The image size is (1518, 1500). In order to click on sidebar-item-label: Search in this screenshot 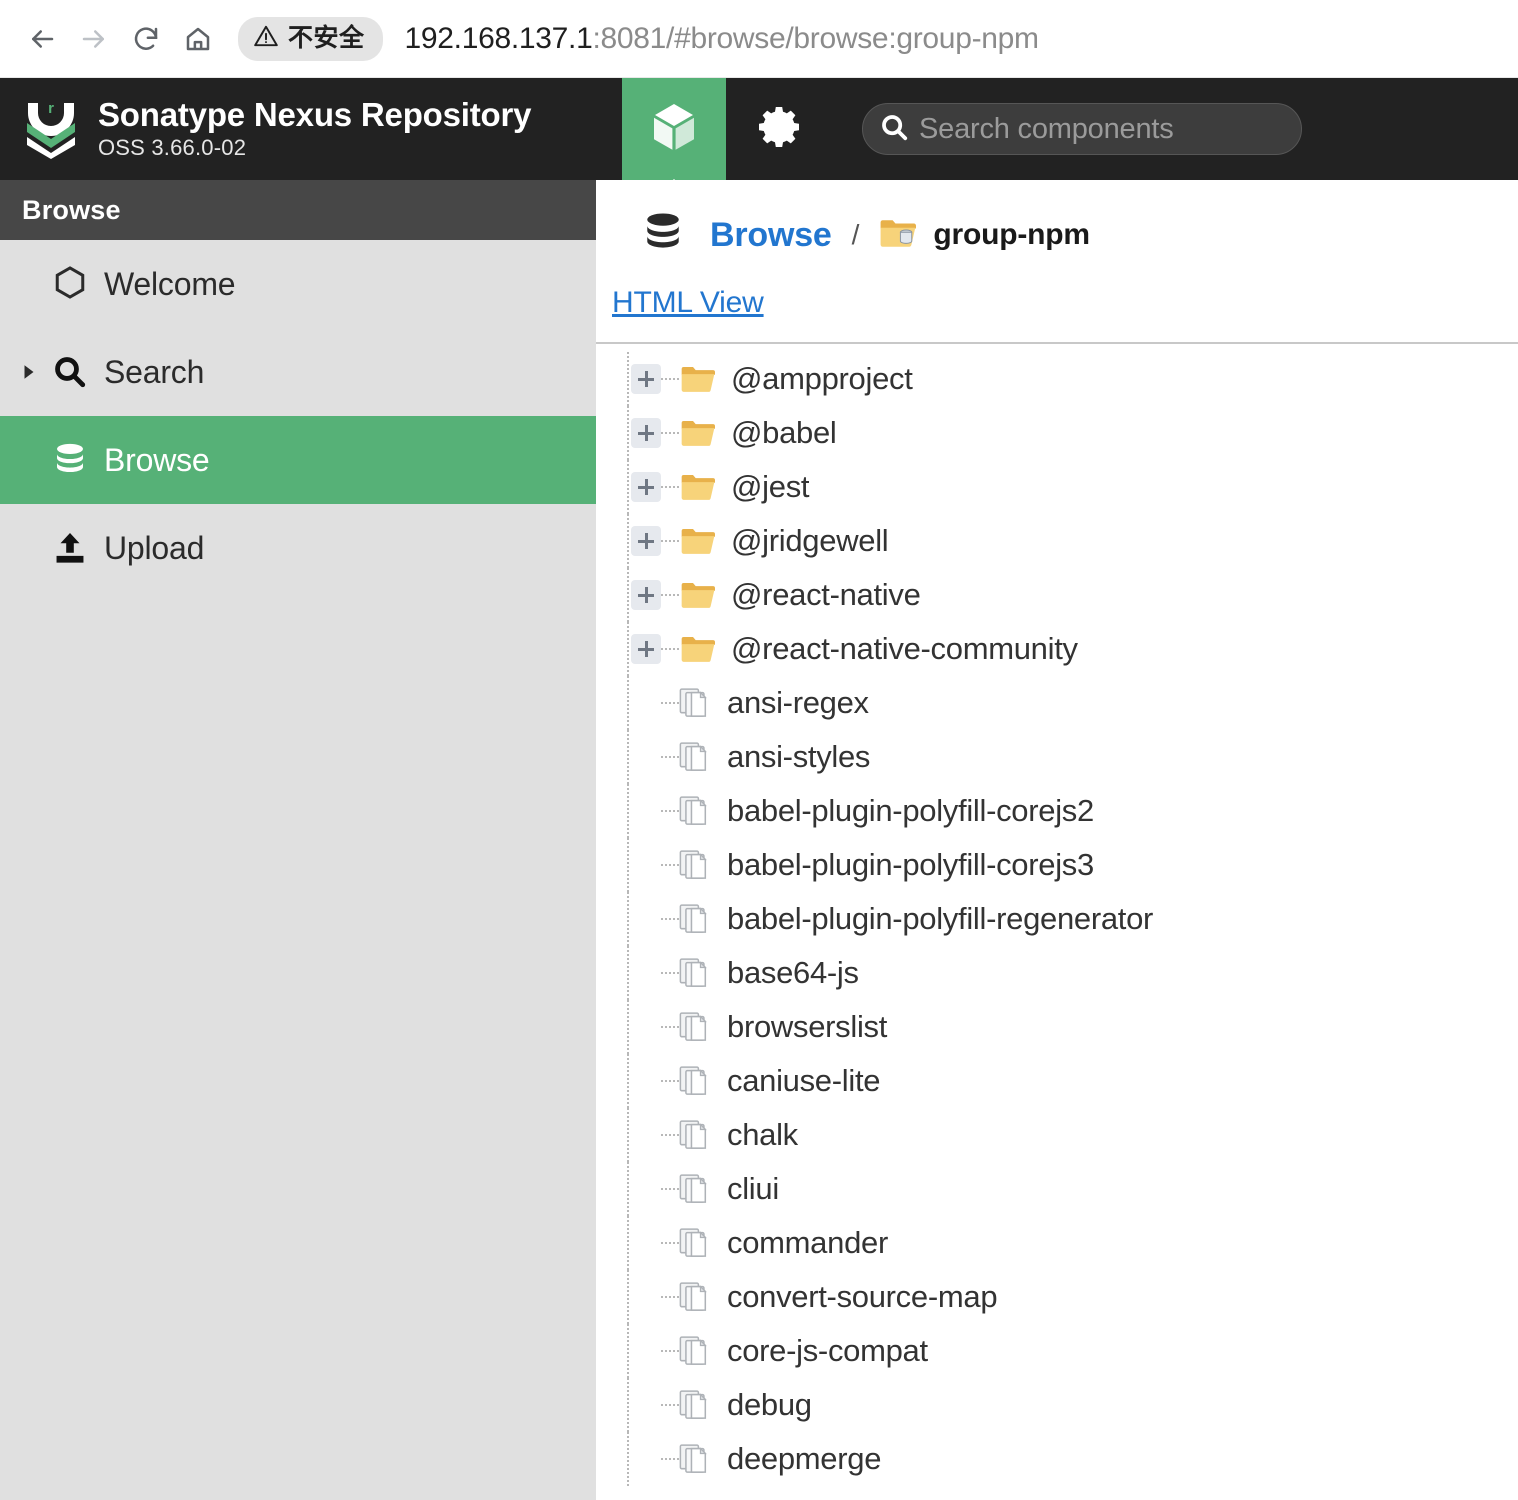, I will do `click(154, 371)`.